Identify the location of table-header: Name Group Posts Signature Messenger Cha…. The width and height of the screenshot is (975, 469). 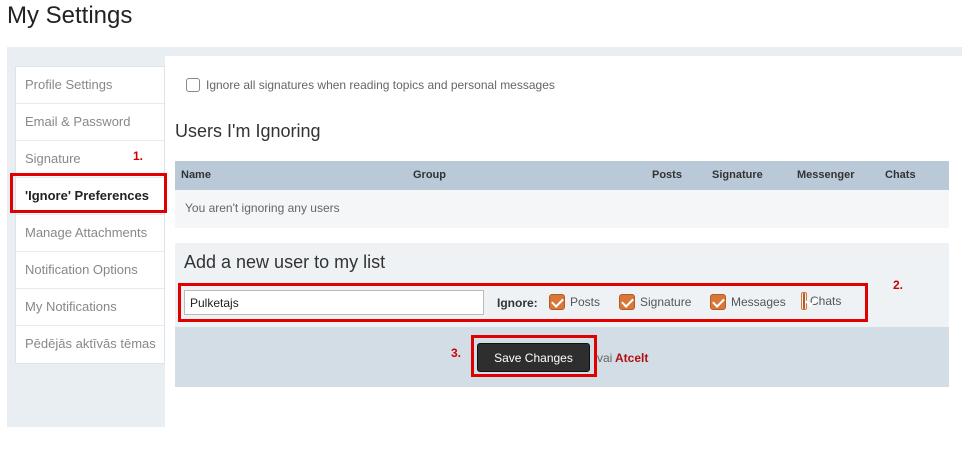
(562, 175).